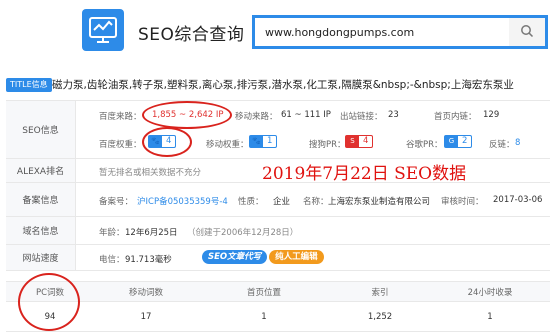  What do you see at coordinates (191, 35) in the screenshot?
I see `app-title: SEO综合查询` at bounding box center [191, 35].